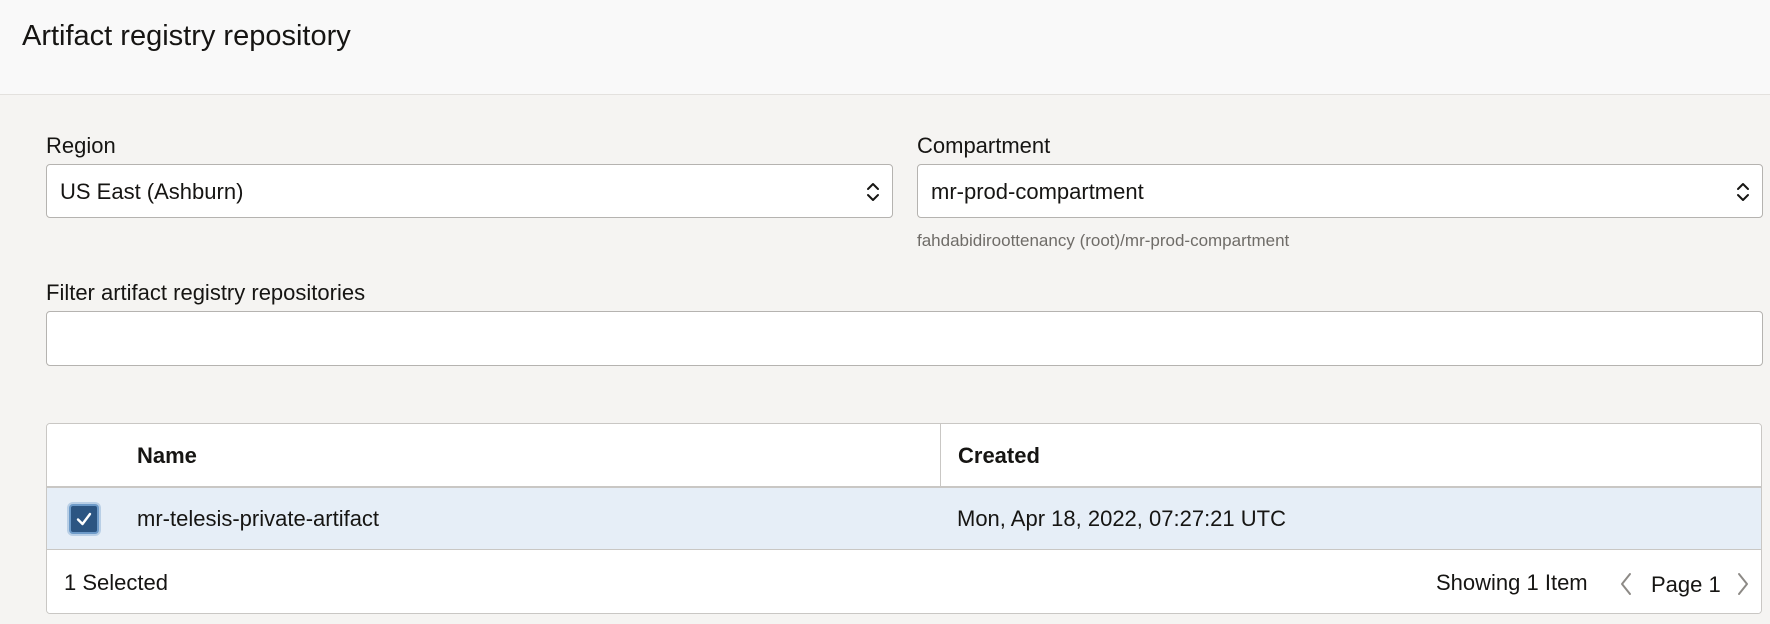 The height and width of the screenshot is (624, 1770). I want to click on column-header-created: Created, so click(999, 456).